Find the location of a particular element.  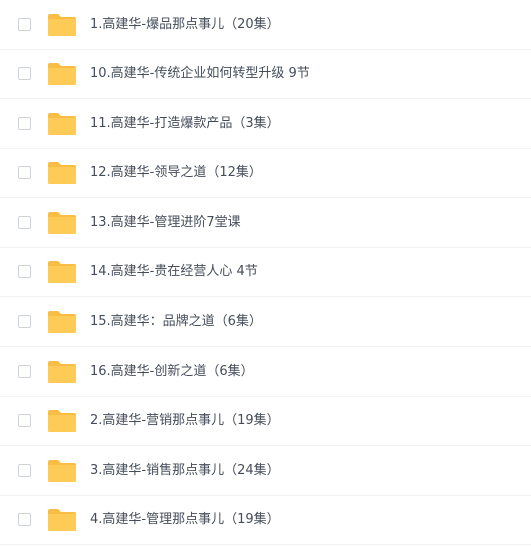

file-name: 10.高建华-传统企业如何转型升级 9节 is located at coordinates (200, 74).